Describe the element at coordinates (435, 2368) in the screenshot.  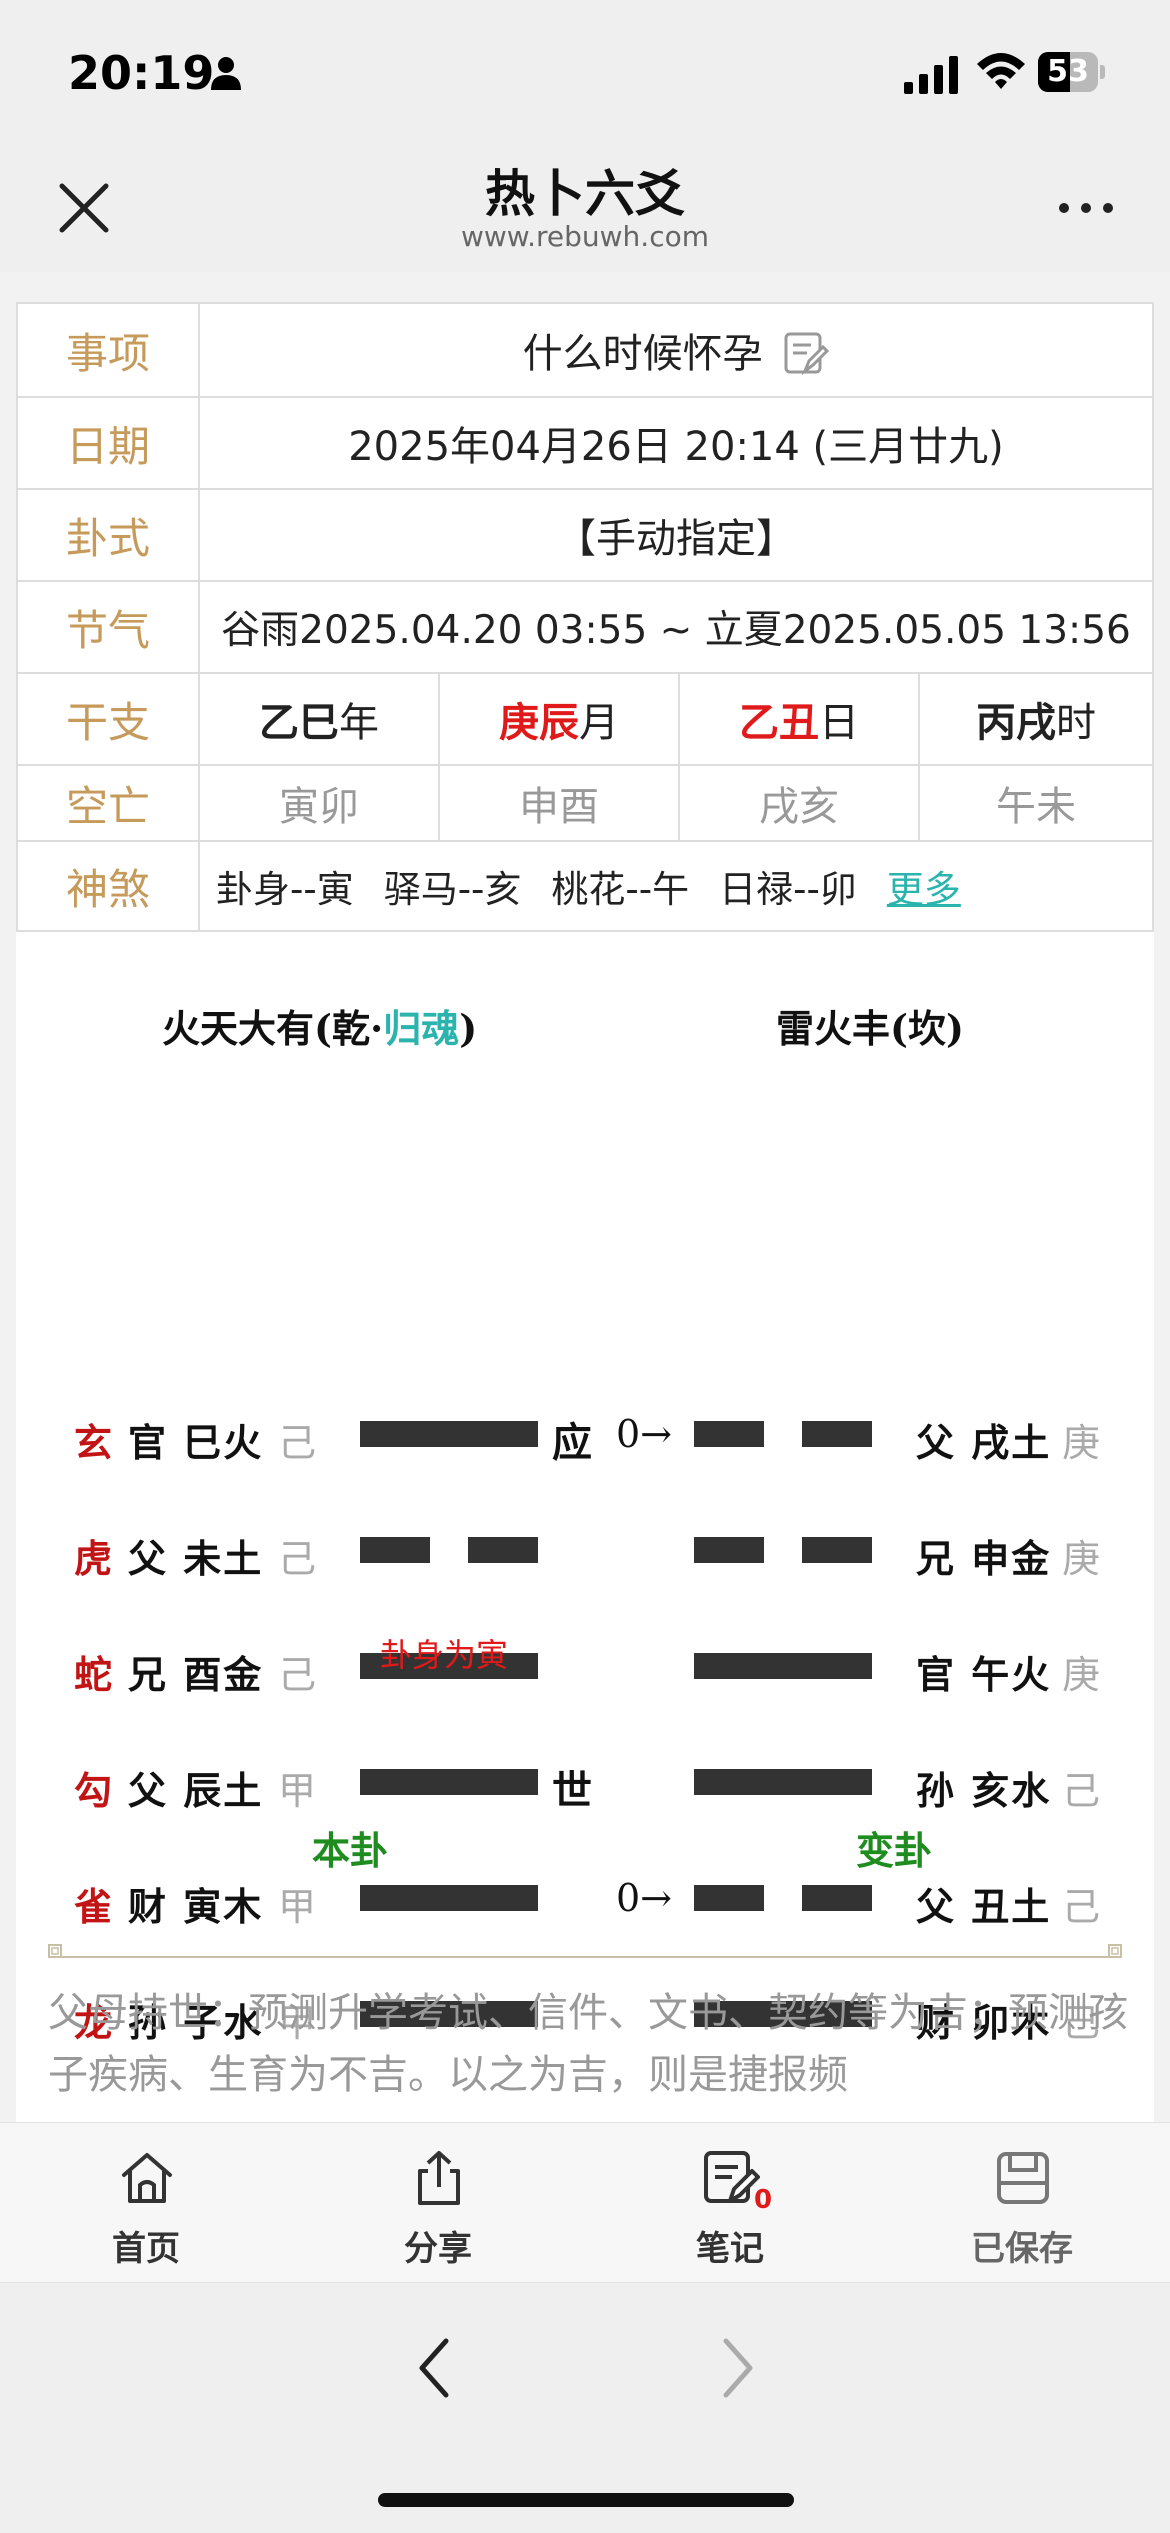
I see `back-icon` at that location.